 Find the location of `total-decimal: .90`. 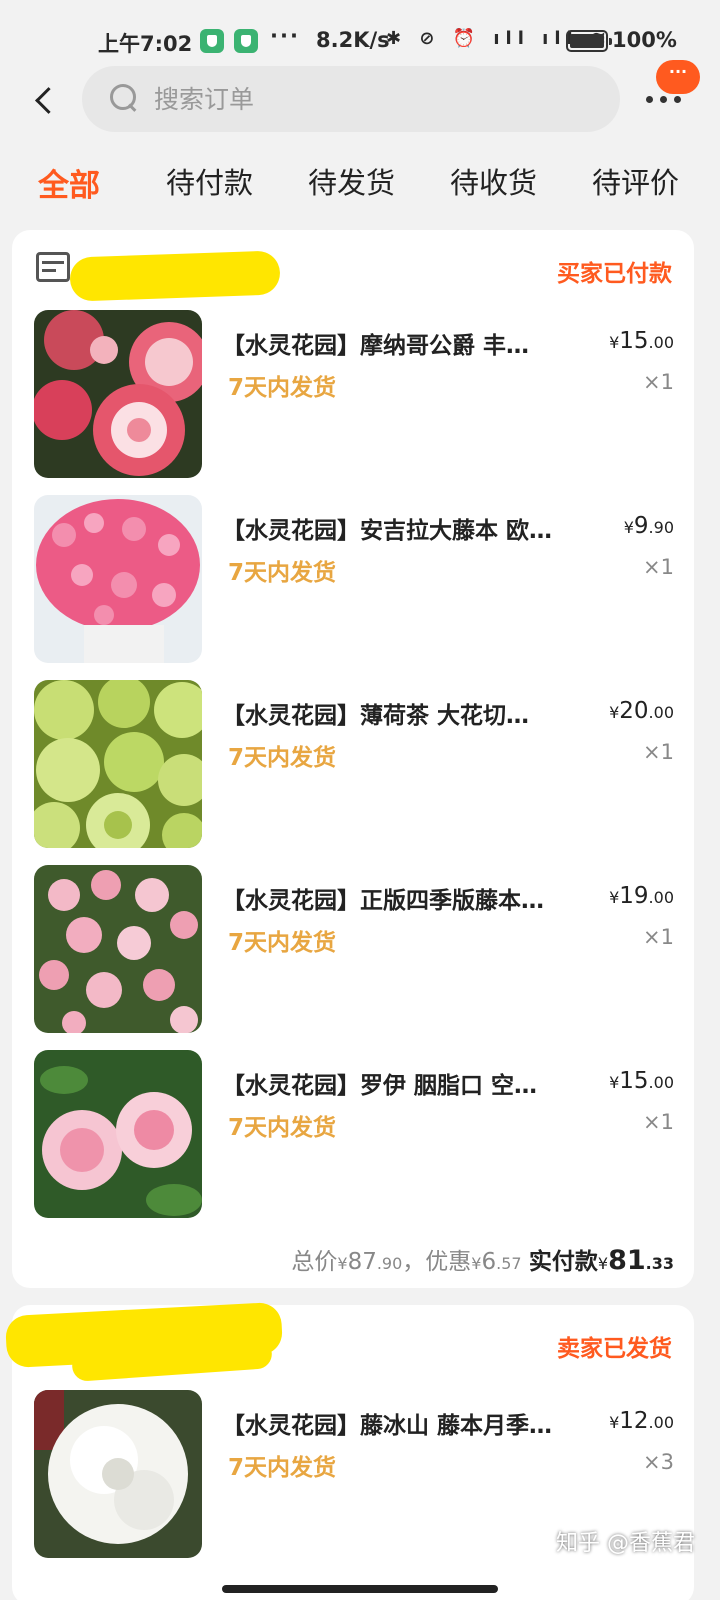

total-decimal: .90 is located at coordinates (389, 1263).